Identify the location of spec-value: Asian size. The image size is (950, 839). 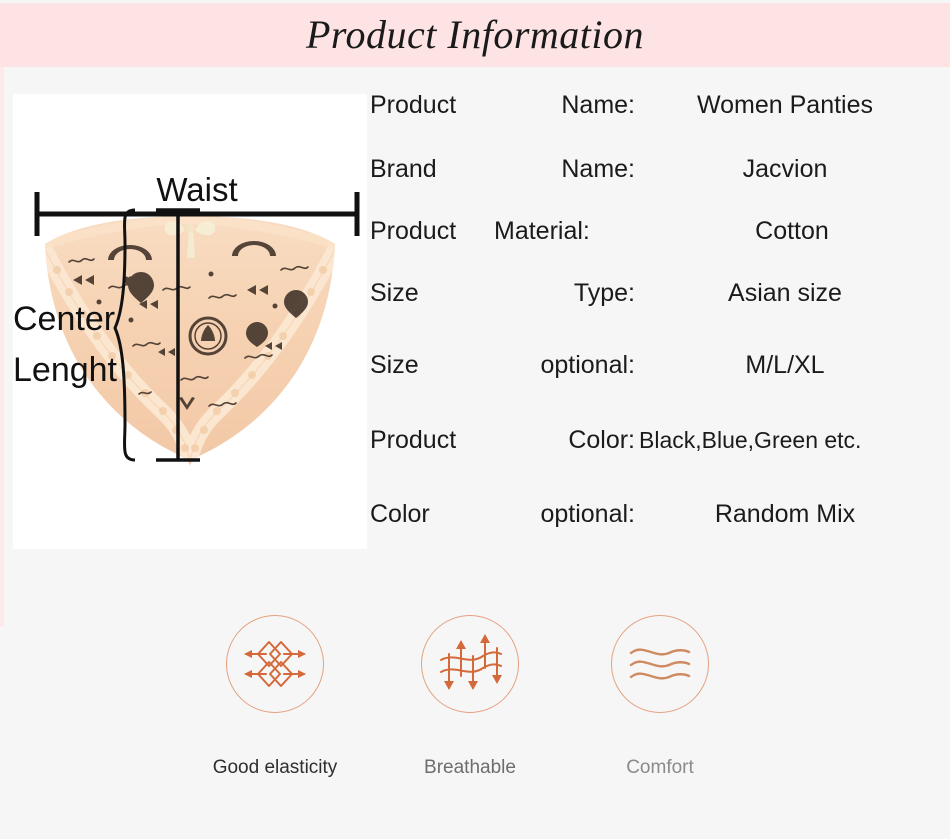
(785, 292).